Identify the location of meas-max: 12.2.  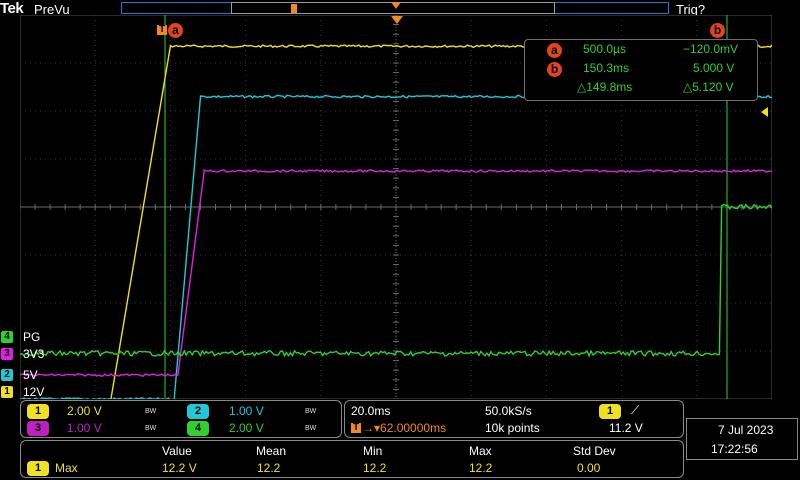
(481, 468).